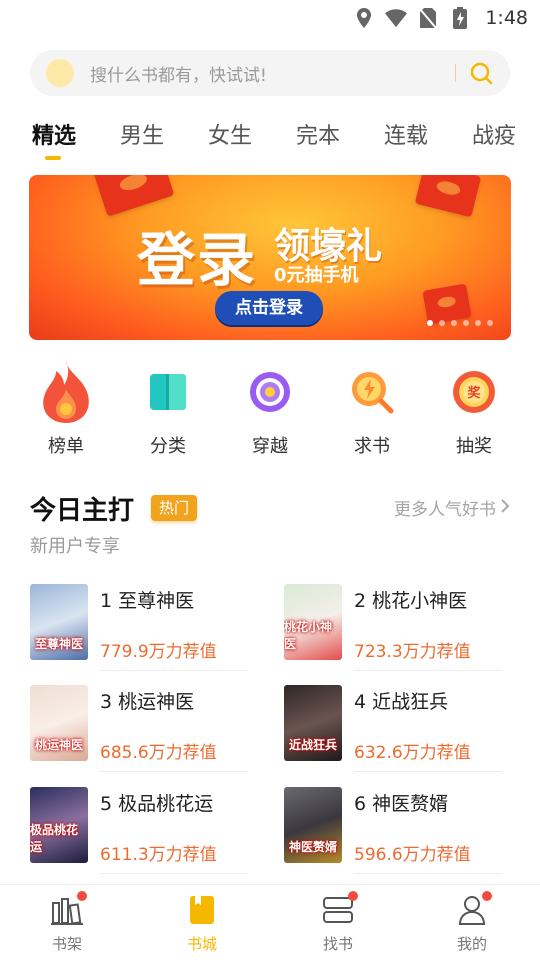  I want to click on book-score: 779.9万力荐值, so click(158, 652).